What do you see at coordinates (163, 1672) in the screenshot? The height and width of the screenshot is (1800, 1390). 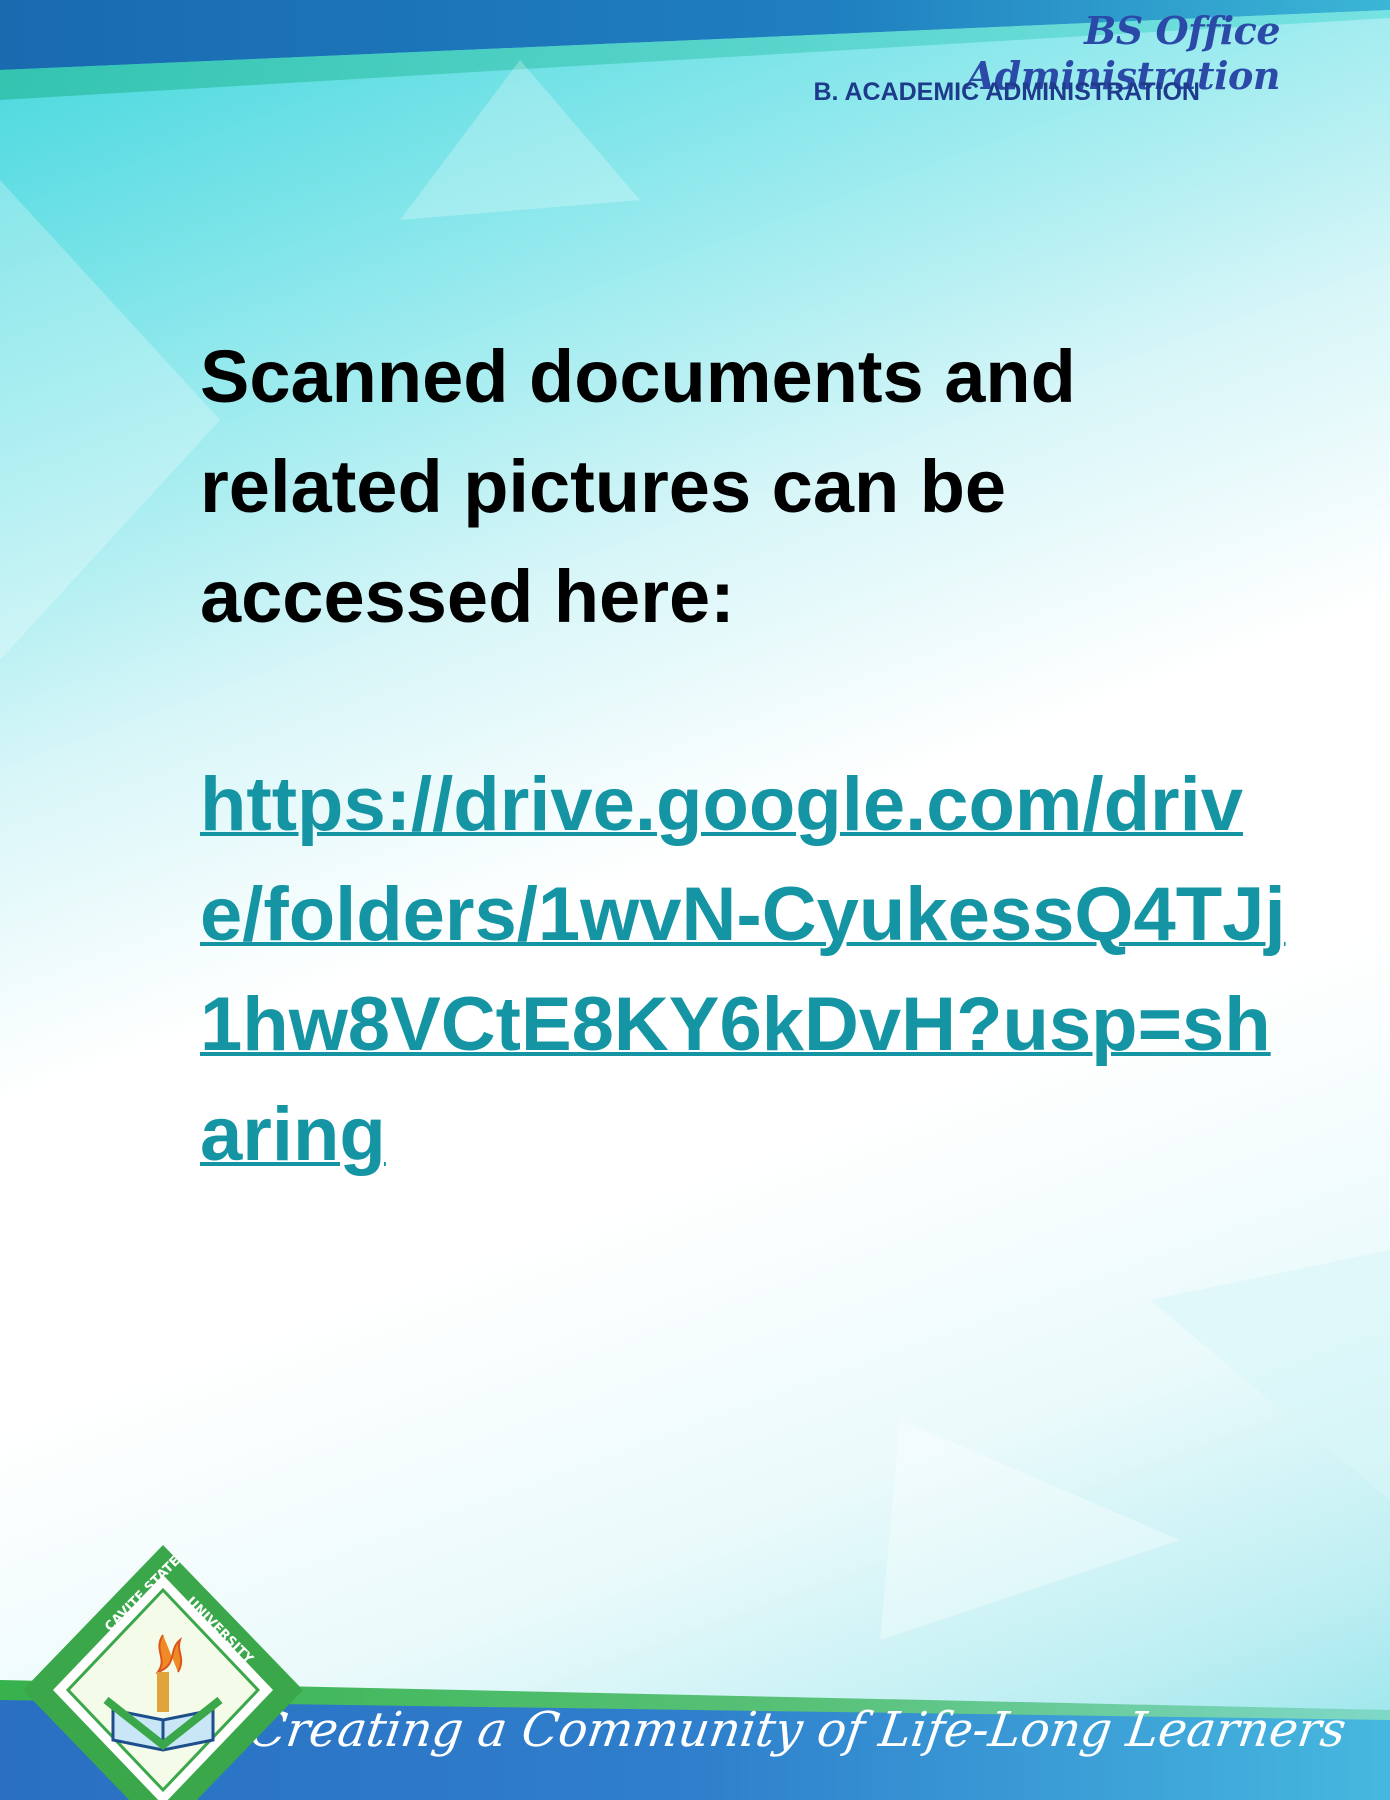 I see `university-seal-icon: CAVITE STATE UNIVERSITY` at bounding box center [163, 1672].